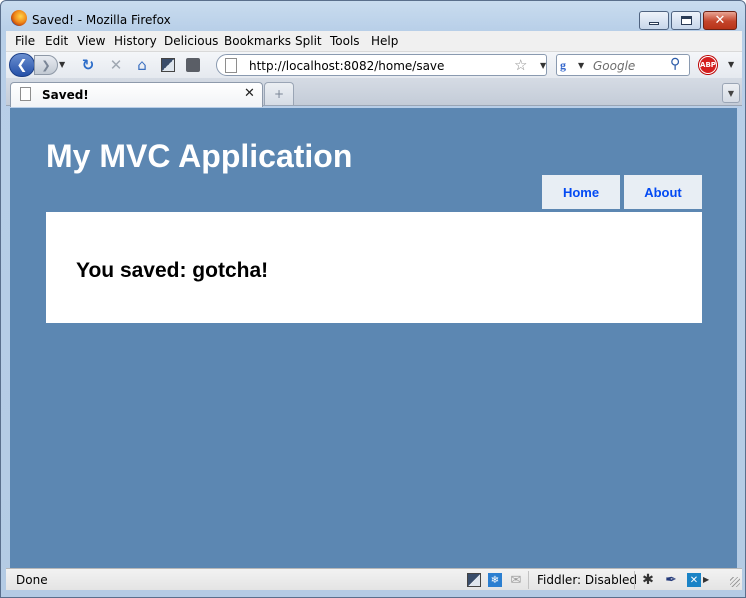  What do you see at coordinates (543, 65) in the screenshot?
I see `url-dropdown-icon: ▼` at bounding box center [543, 65].